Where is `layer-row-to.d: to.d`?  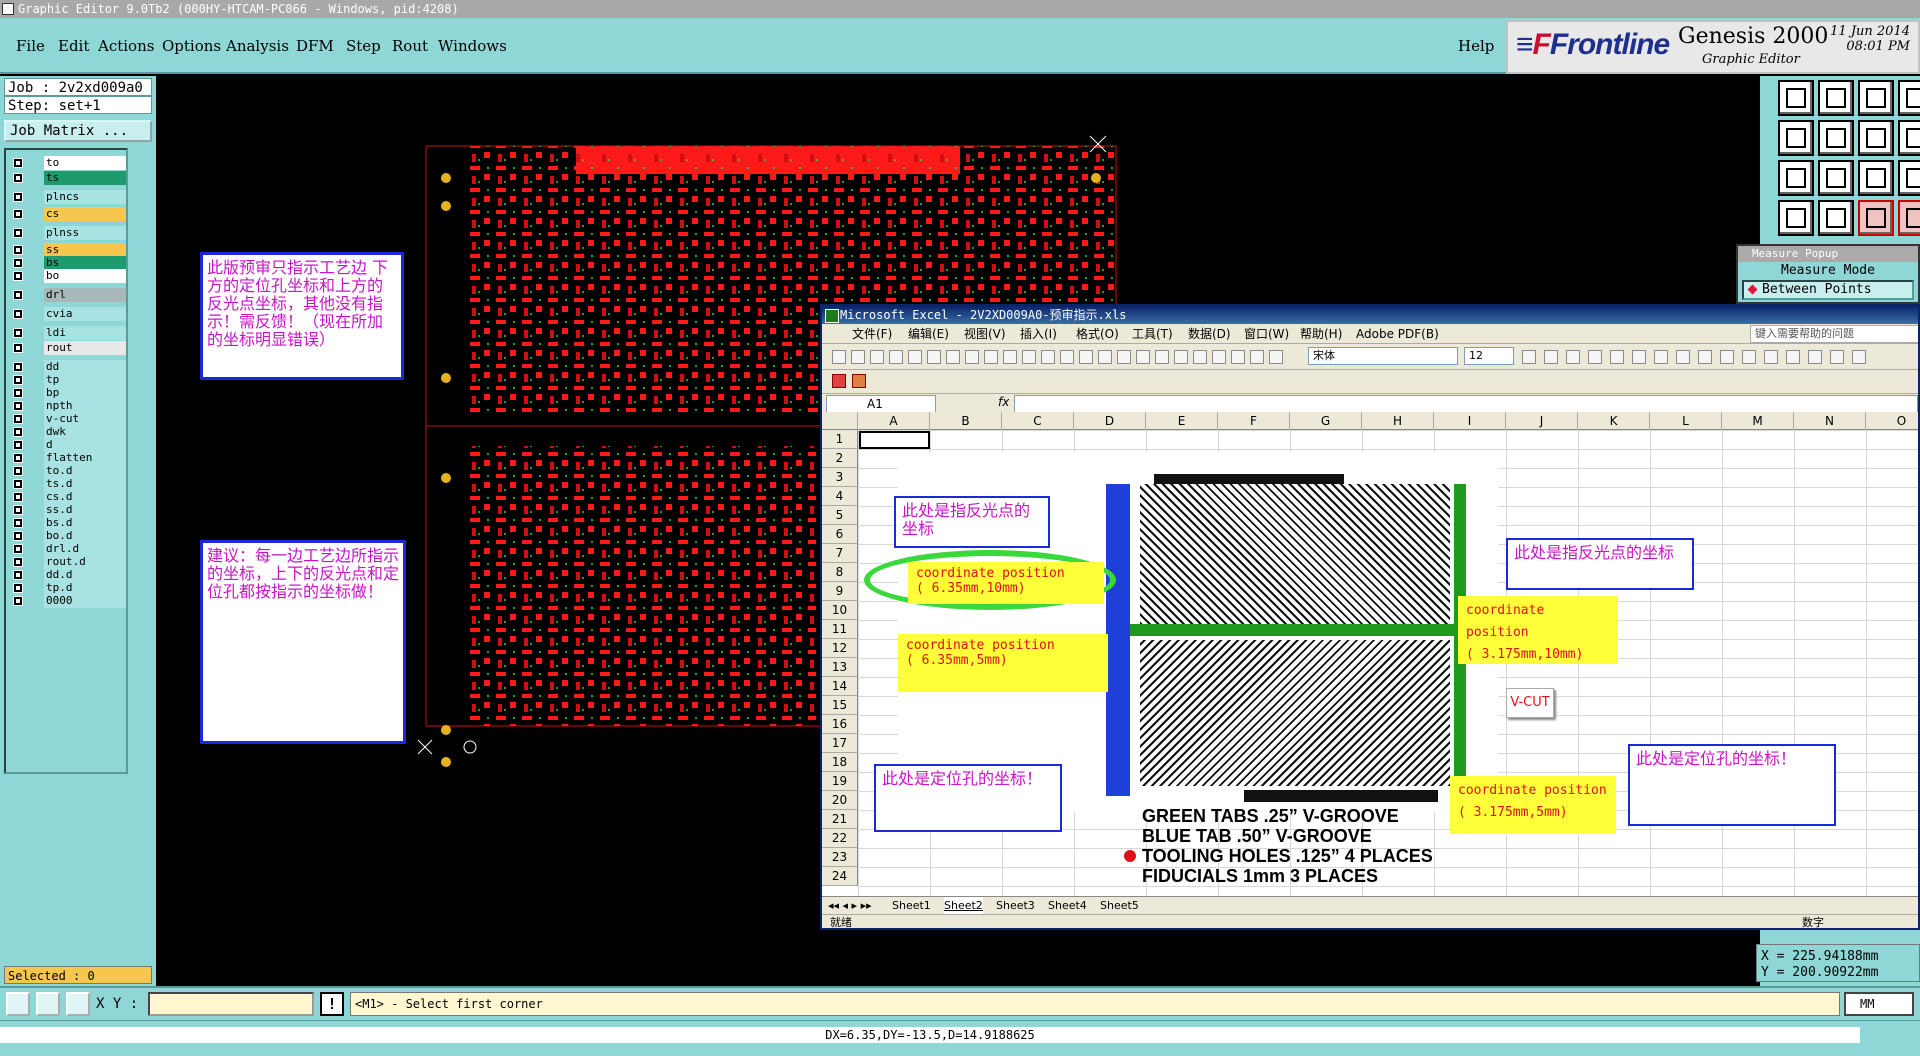 layer-row-to.d: to.d is located at coordinates (70, 471).